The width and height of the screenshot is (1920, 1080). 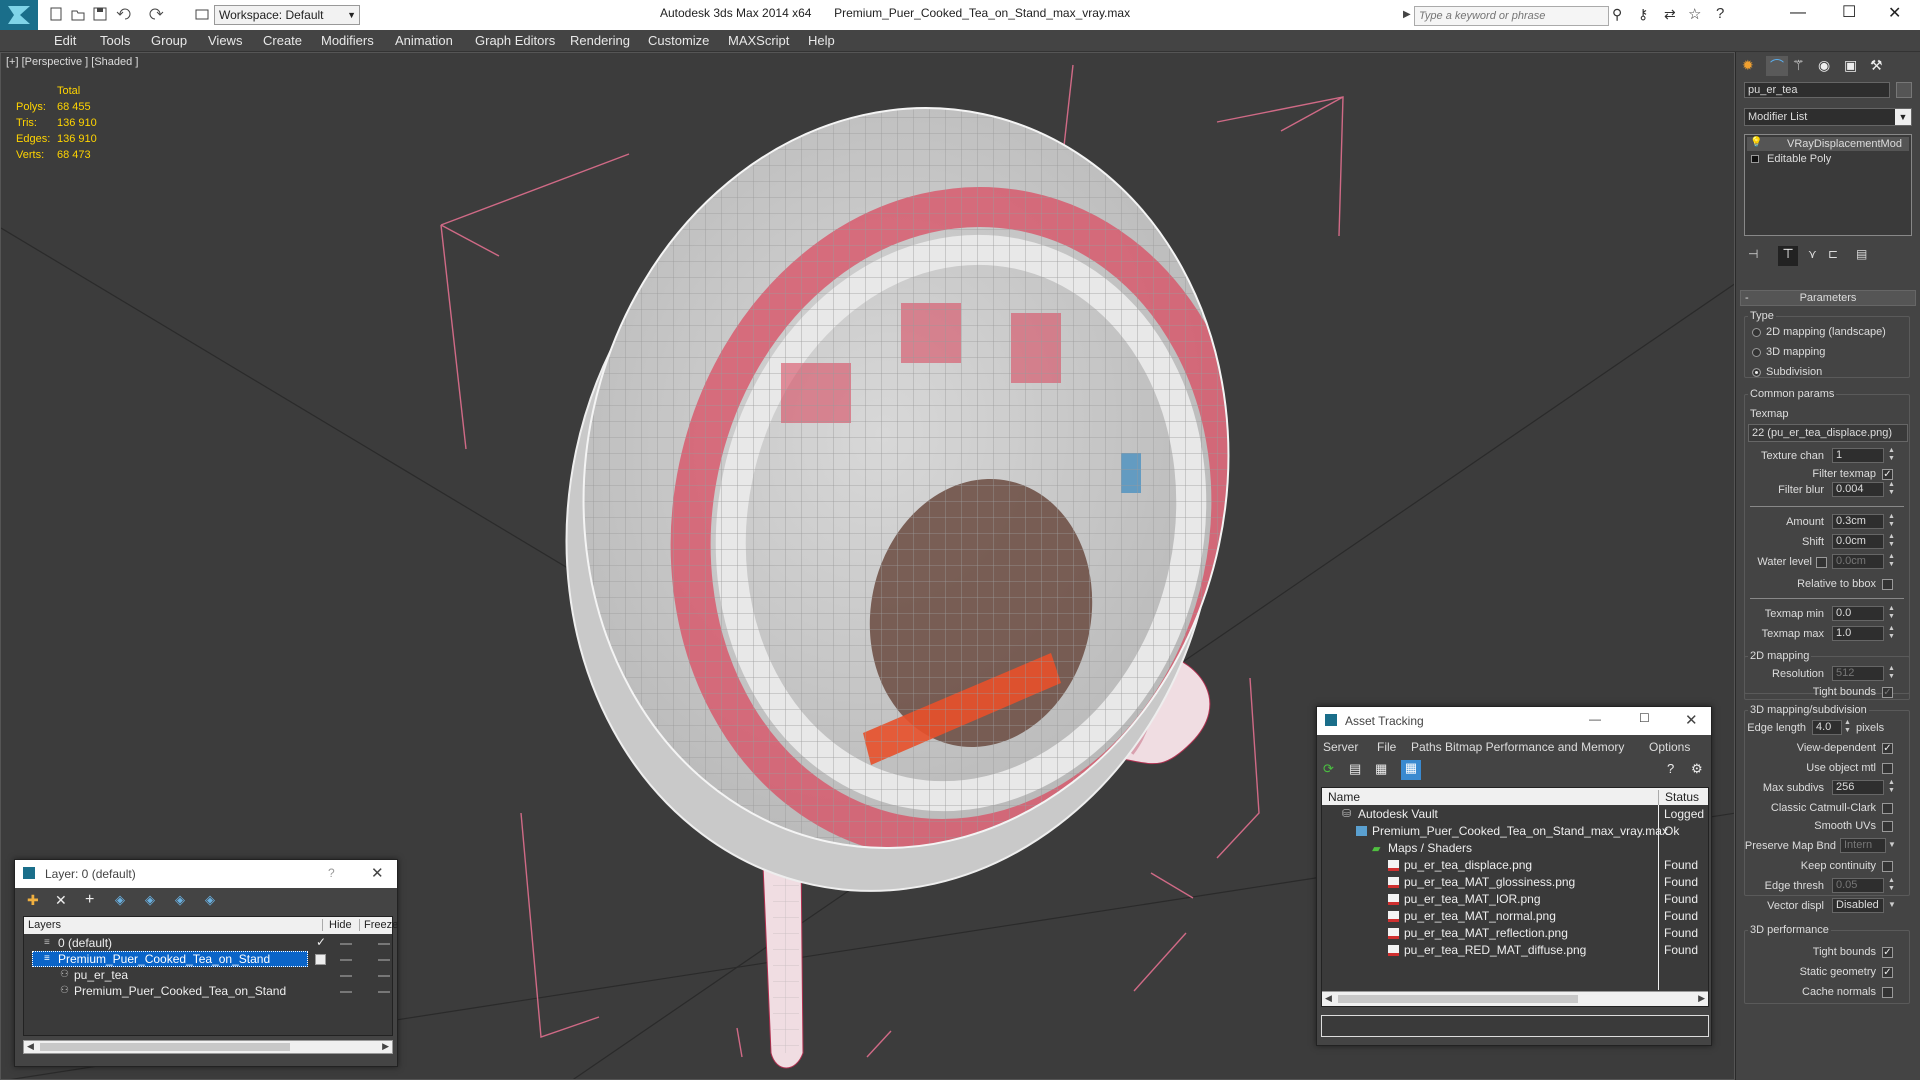 I want to click on asset-menu-options: Options, so click(x=1669, y=747).